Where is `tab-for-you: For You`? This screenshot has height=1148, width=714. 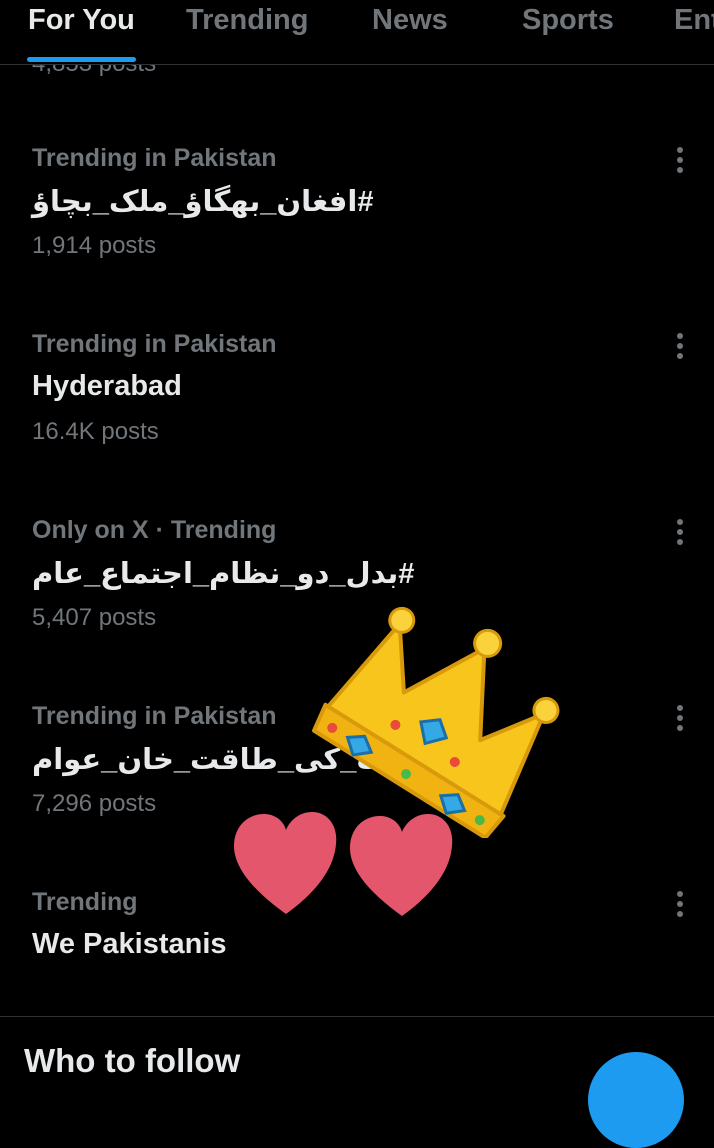 tab-for-you: For You is located at coordinates (81, 20).